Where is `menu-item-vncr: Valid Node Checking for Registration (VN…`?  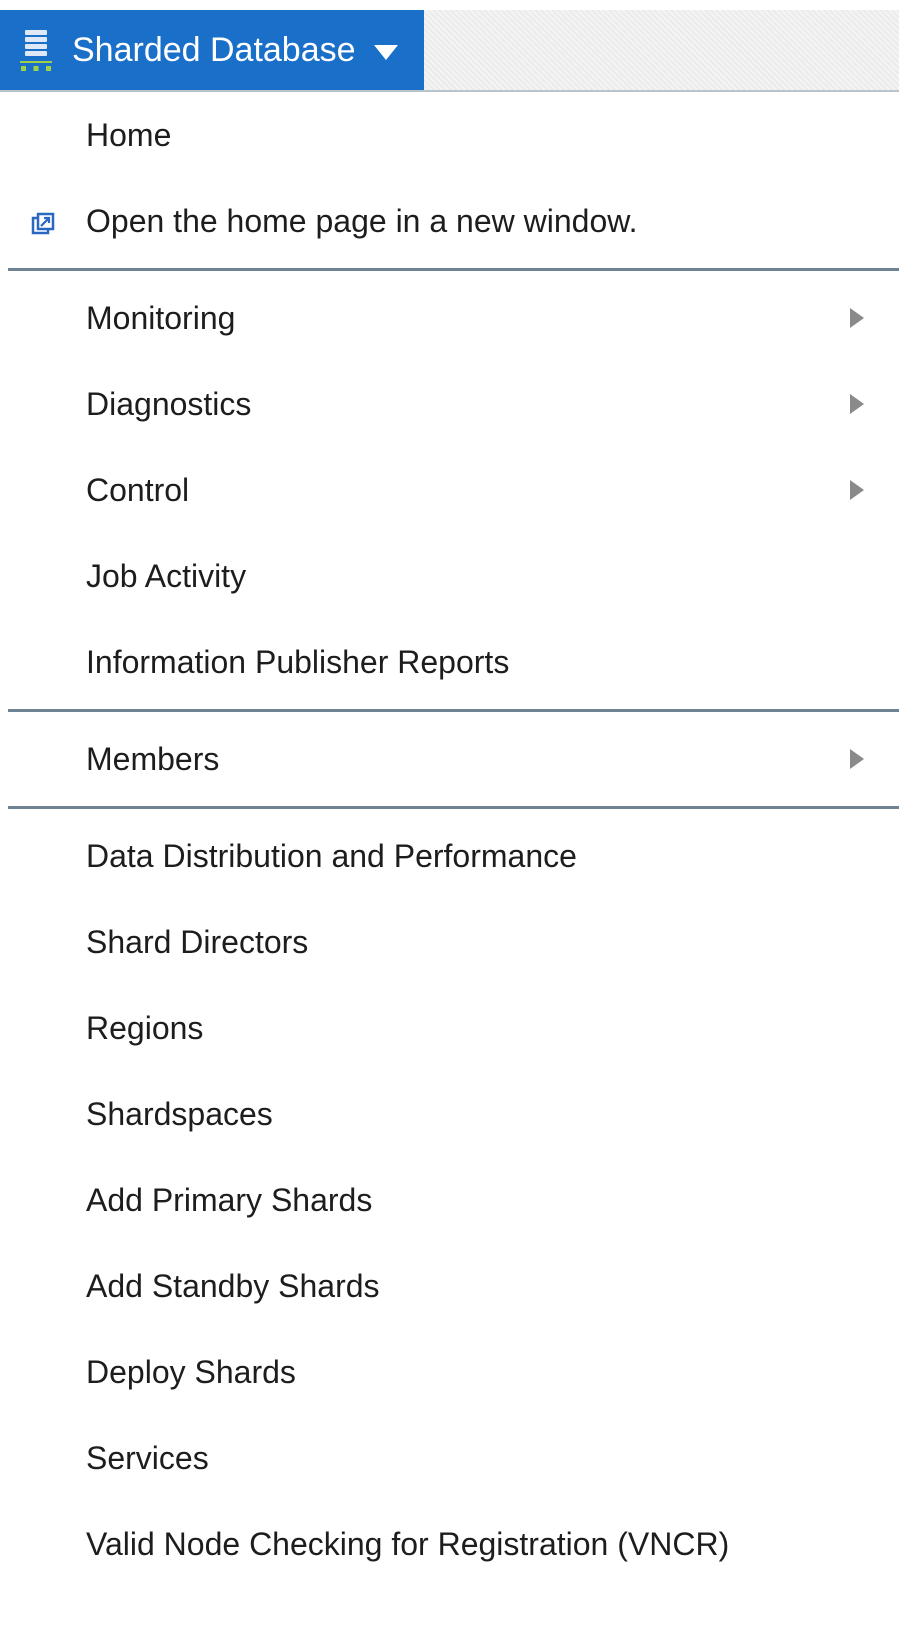 menu-item-vncr: Valid Node Checking for Registration (VN… is located at coordinates (449, 1544).